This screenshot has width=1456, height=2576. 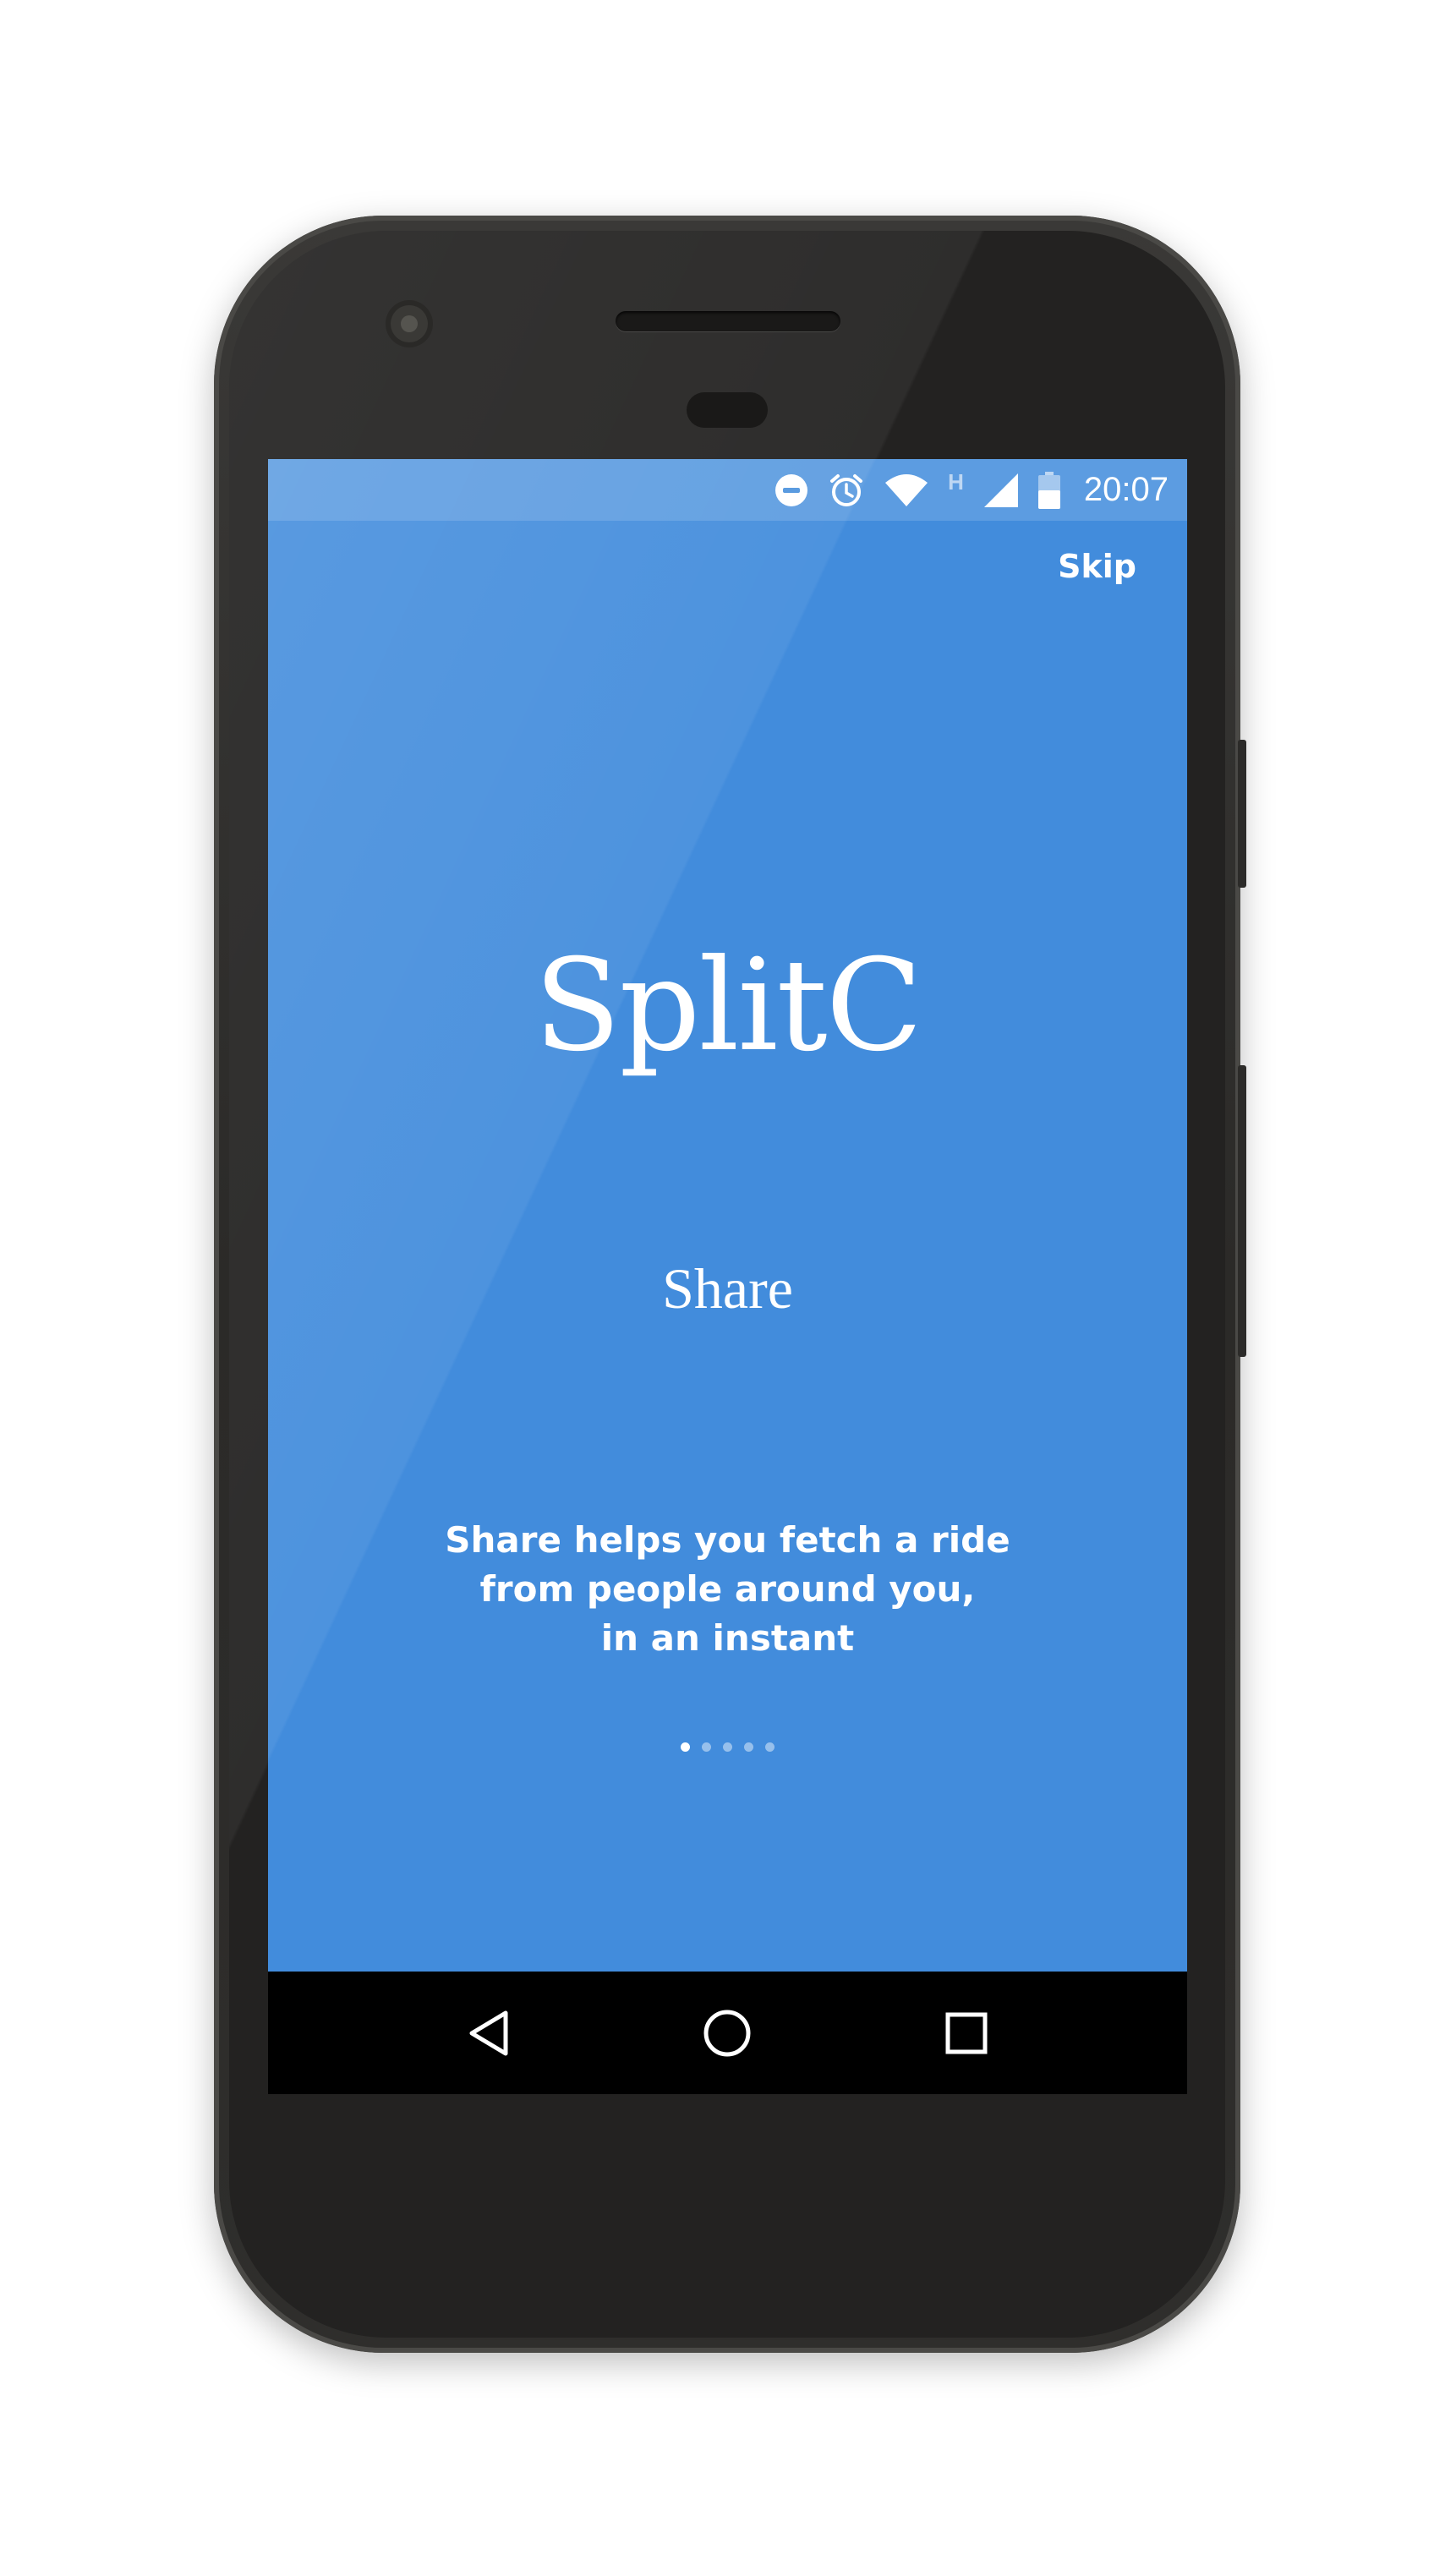 What do you see at coordinates (966, 2033) in the screenshot?
I see `recents-icon` at bounding box center [966, 2033].